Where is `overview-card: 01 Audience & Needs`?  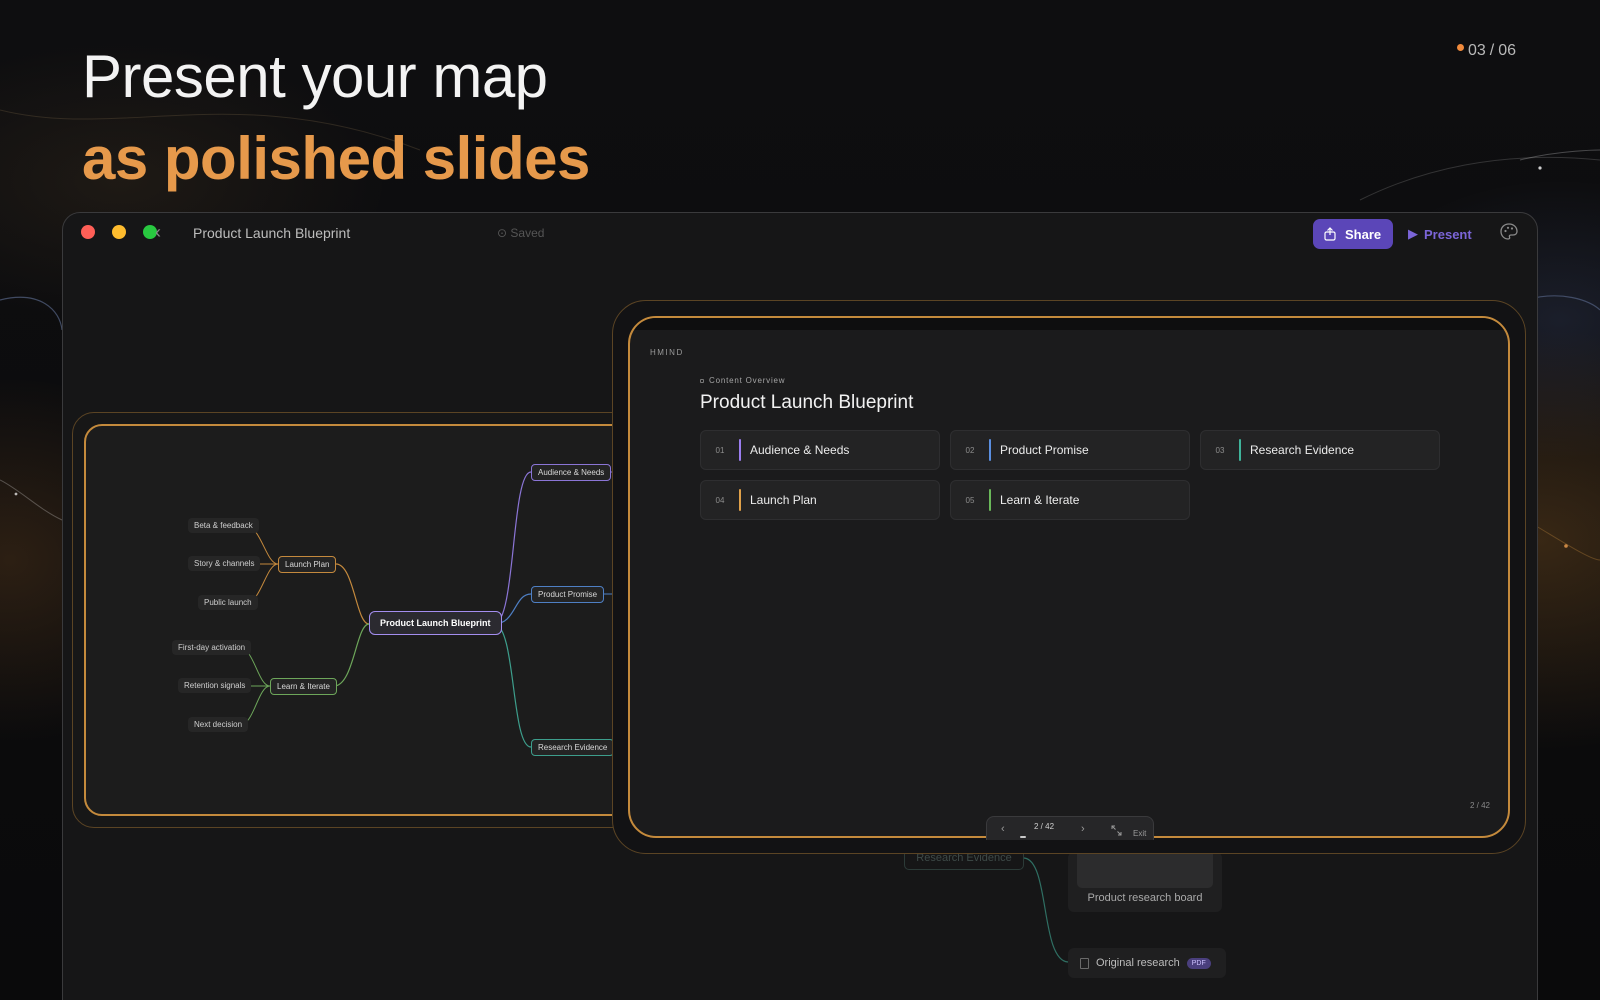 overview-card: 01 Audience & Needs is located at coordinates (820, 450).